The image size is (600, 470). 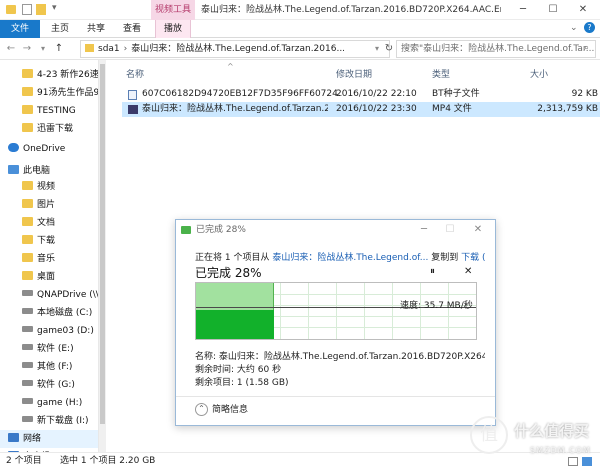 What do you see at coordinates (583, 10) in the screenshot?
I see `close-icon: ✕` at bounding box center [583, 10].